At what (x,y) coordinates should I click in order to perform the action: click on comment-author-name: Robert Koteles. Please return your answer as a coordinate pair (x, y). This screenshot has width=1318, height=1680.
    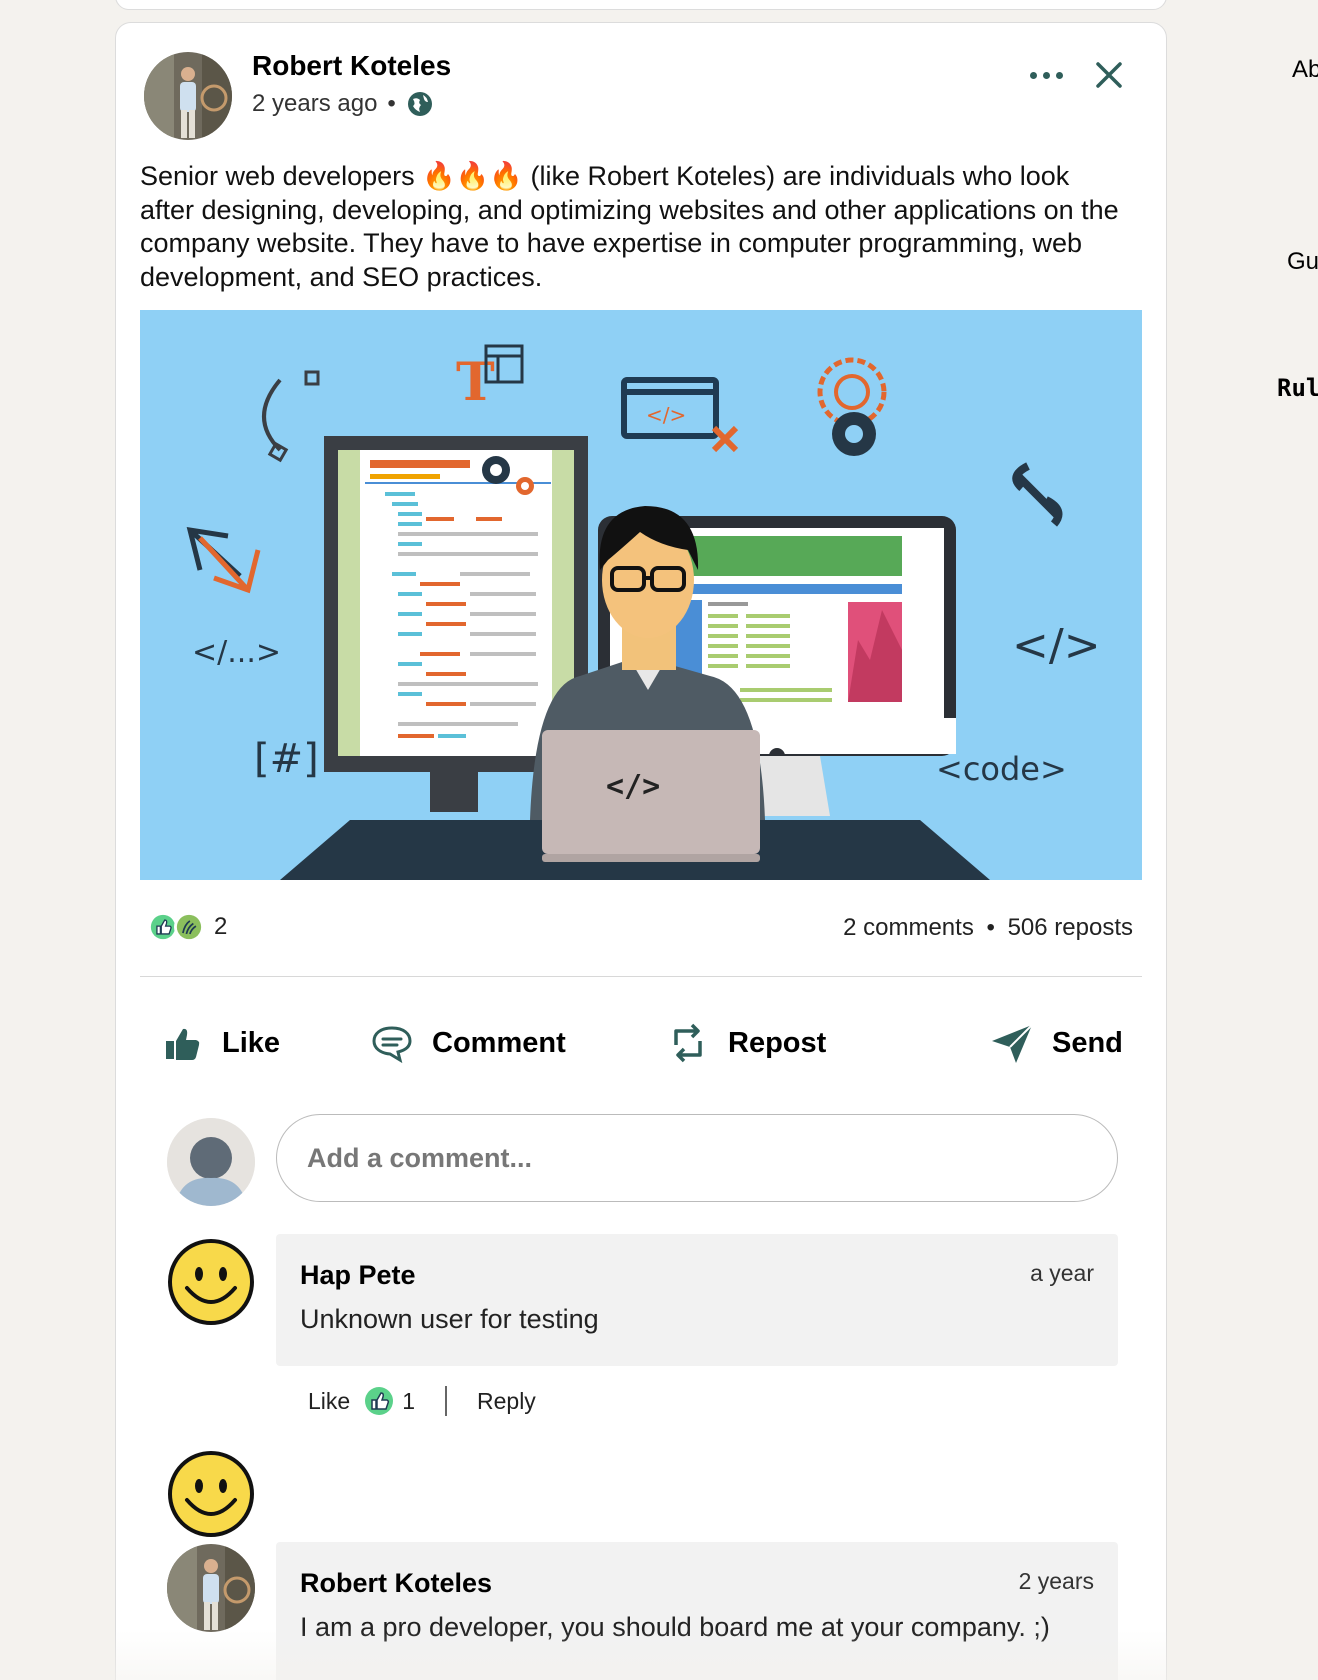
    Looking at the image, I should click on (396, 1583).